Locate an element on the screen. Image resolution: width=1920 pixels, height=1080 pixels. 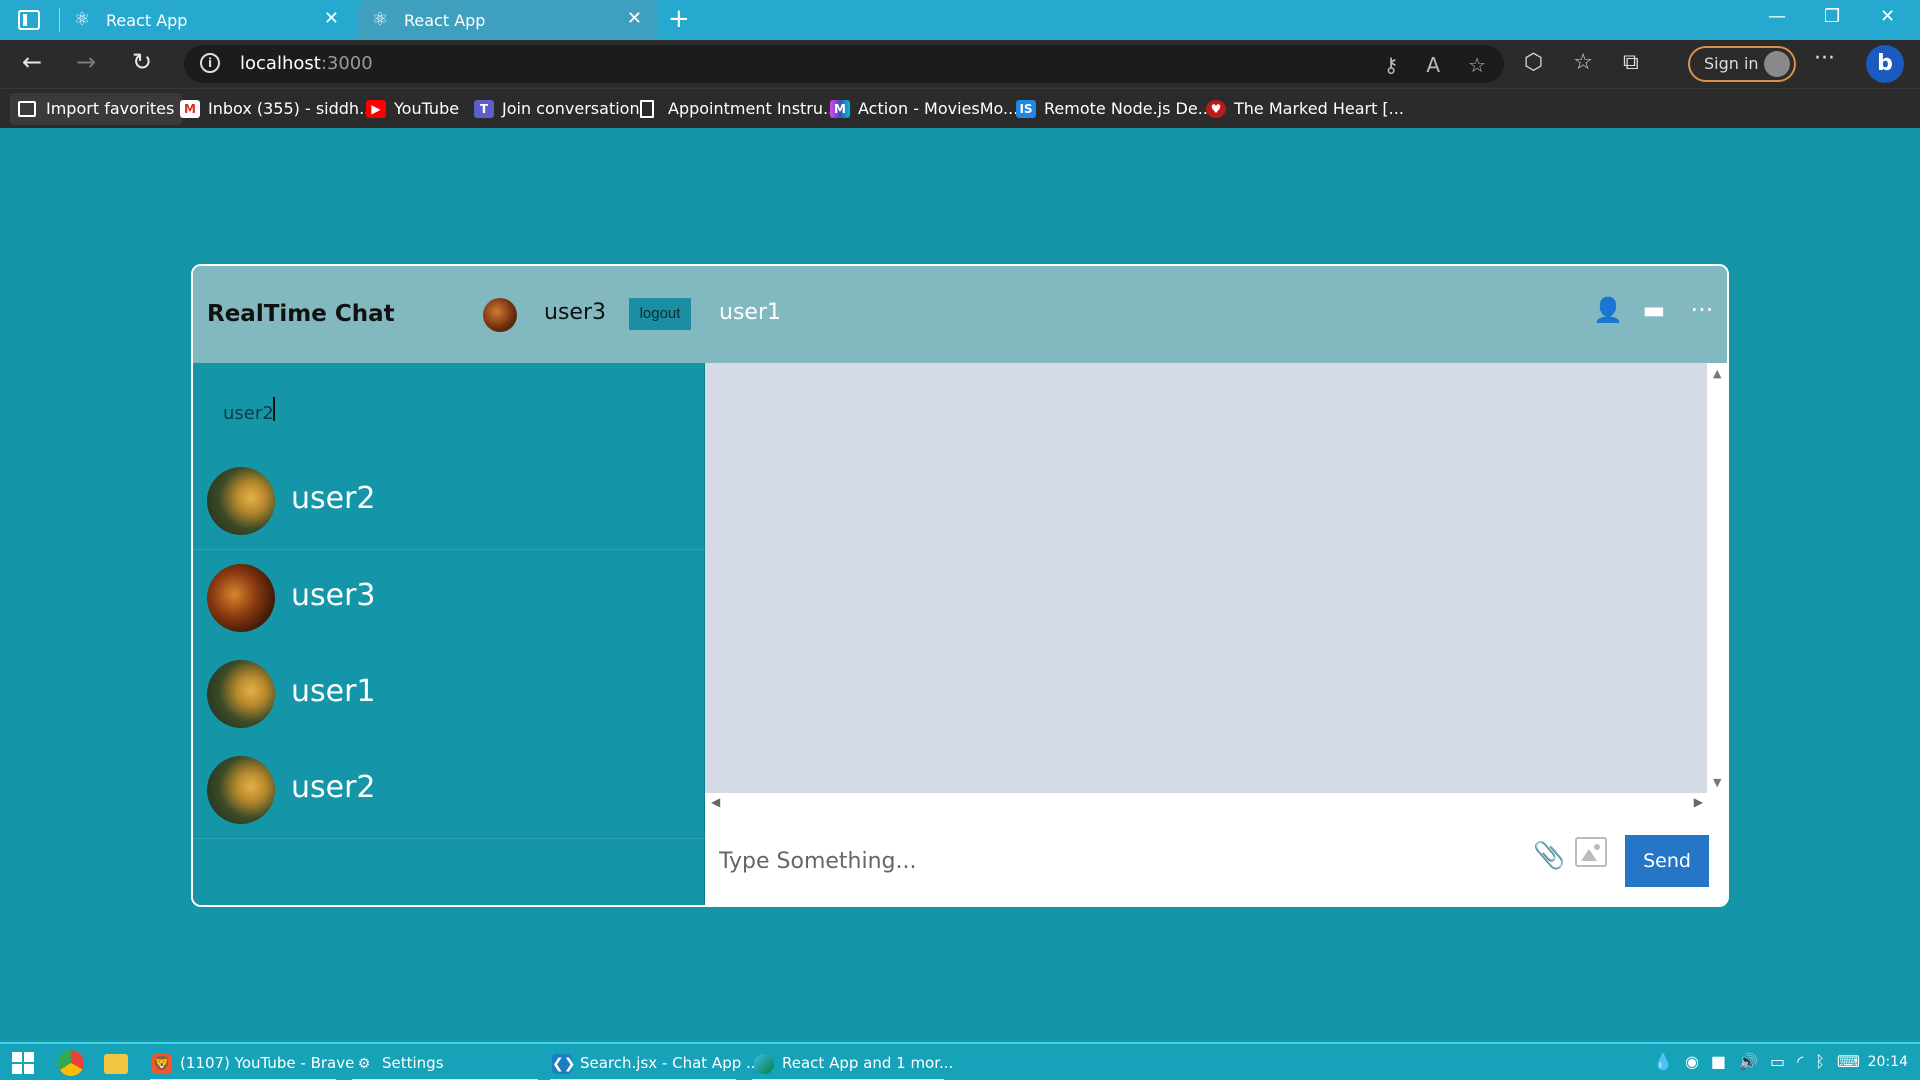
video-call-icon: ▬ is located at coordinates (1654, 310).